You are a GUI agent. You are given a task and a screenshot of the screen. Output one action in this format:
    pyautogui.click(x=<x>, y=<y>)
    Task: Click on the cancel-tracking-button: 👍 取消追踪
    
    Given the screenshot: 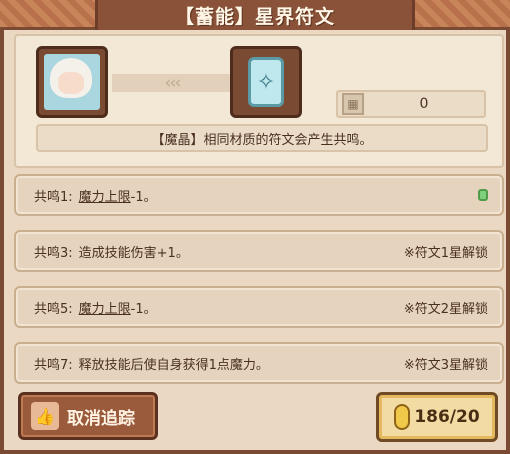 What is the action you would take?
    pyautogui.click(x=88, y=416)
    